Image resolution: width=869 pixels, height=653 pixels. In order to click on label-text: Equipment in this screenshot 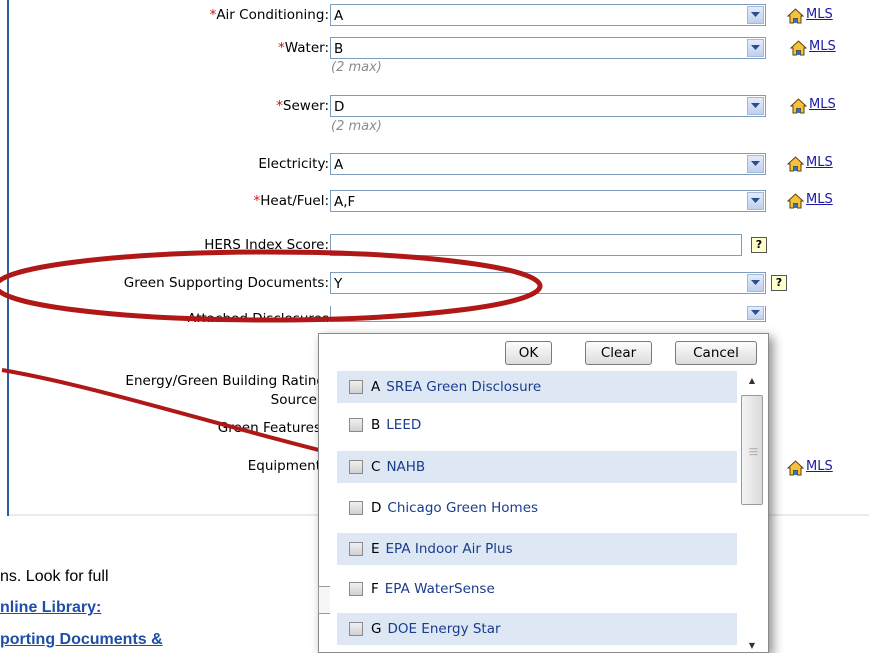, I will do `click(284, 466)`.